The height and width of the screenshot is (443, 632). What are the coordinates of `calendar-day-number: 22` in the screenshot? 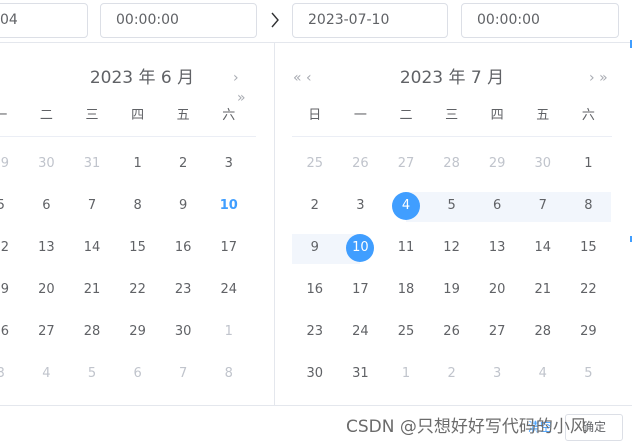 It's located at (588, 289).